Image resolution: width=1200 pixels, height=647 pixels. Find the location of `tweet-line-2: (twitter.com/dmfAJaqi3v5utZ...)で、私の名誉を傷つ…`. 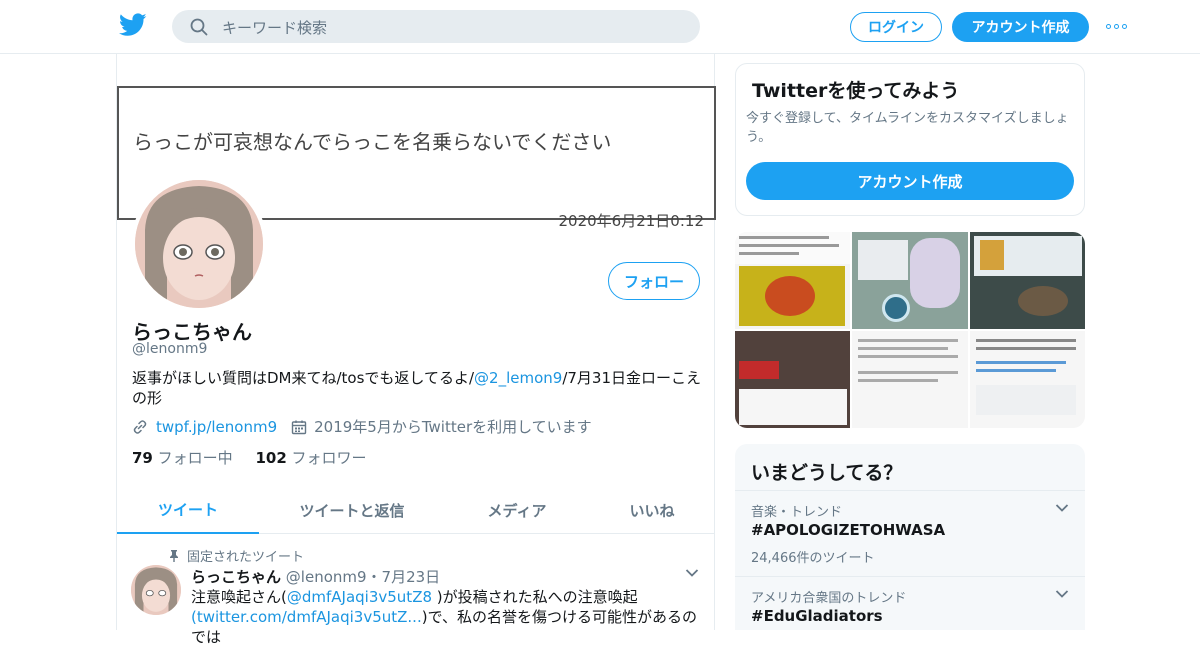

tweet-line-2: (twitter.com/dmfAJaqi3v5utZ...)で、私の名誉を傷つ… is located at coordinates (446, 627).